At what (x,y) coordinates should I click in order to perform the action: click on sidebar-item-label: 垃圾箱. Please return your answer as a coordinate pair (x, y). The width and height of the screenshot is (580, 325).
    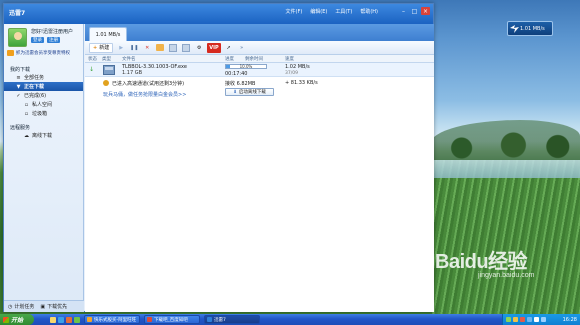
    Looking at the image, I should click on (40, 114).